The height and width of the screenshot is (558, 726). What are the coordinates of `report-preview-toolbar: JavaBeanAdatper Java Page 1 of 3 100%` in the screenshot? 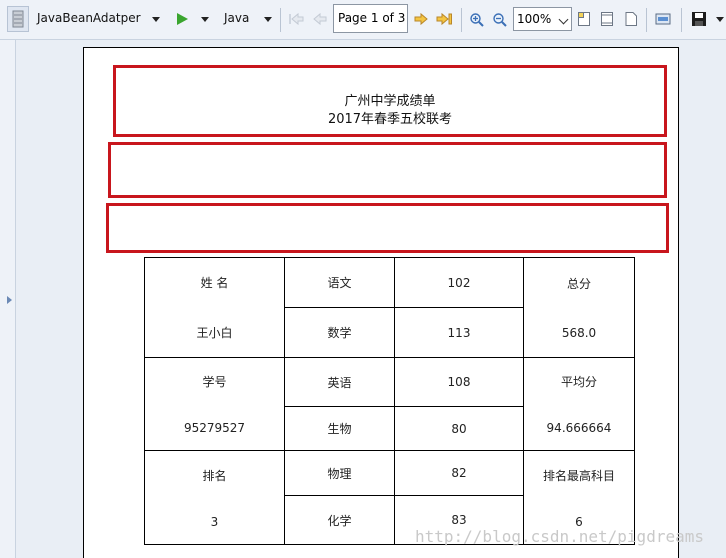 It's located at (363, 20).